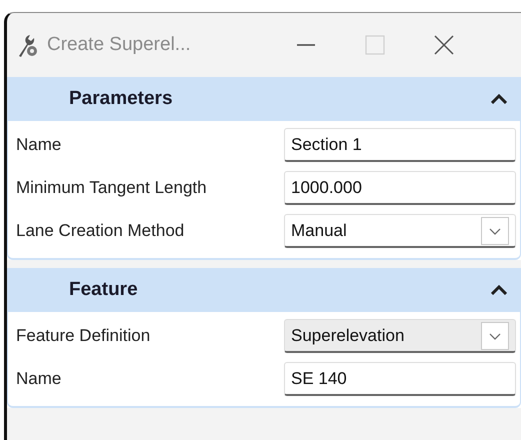  What do you see at coordinates (400, 231) in the screenshot?
I see `dropdown-field: Manual` at bounding box center [400, 231].